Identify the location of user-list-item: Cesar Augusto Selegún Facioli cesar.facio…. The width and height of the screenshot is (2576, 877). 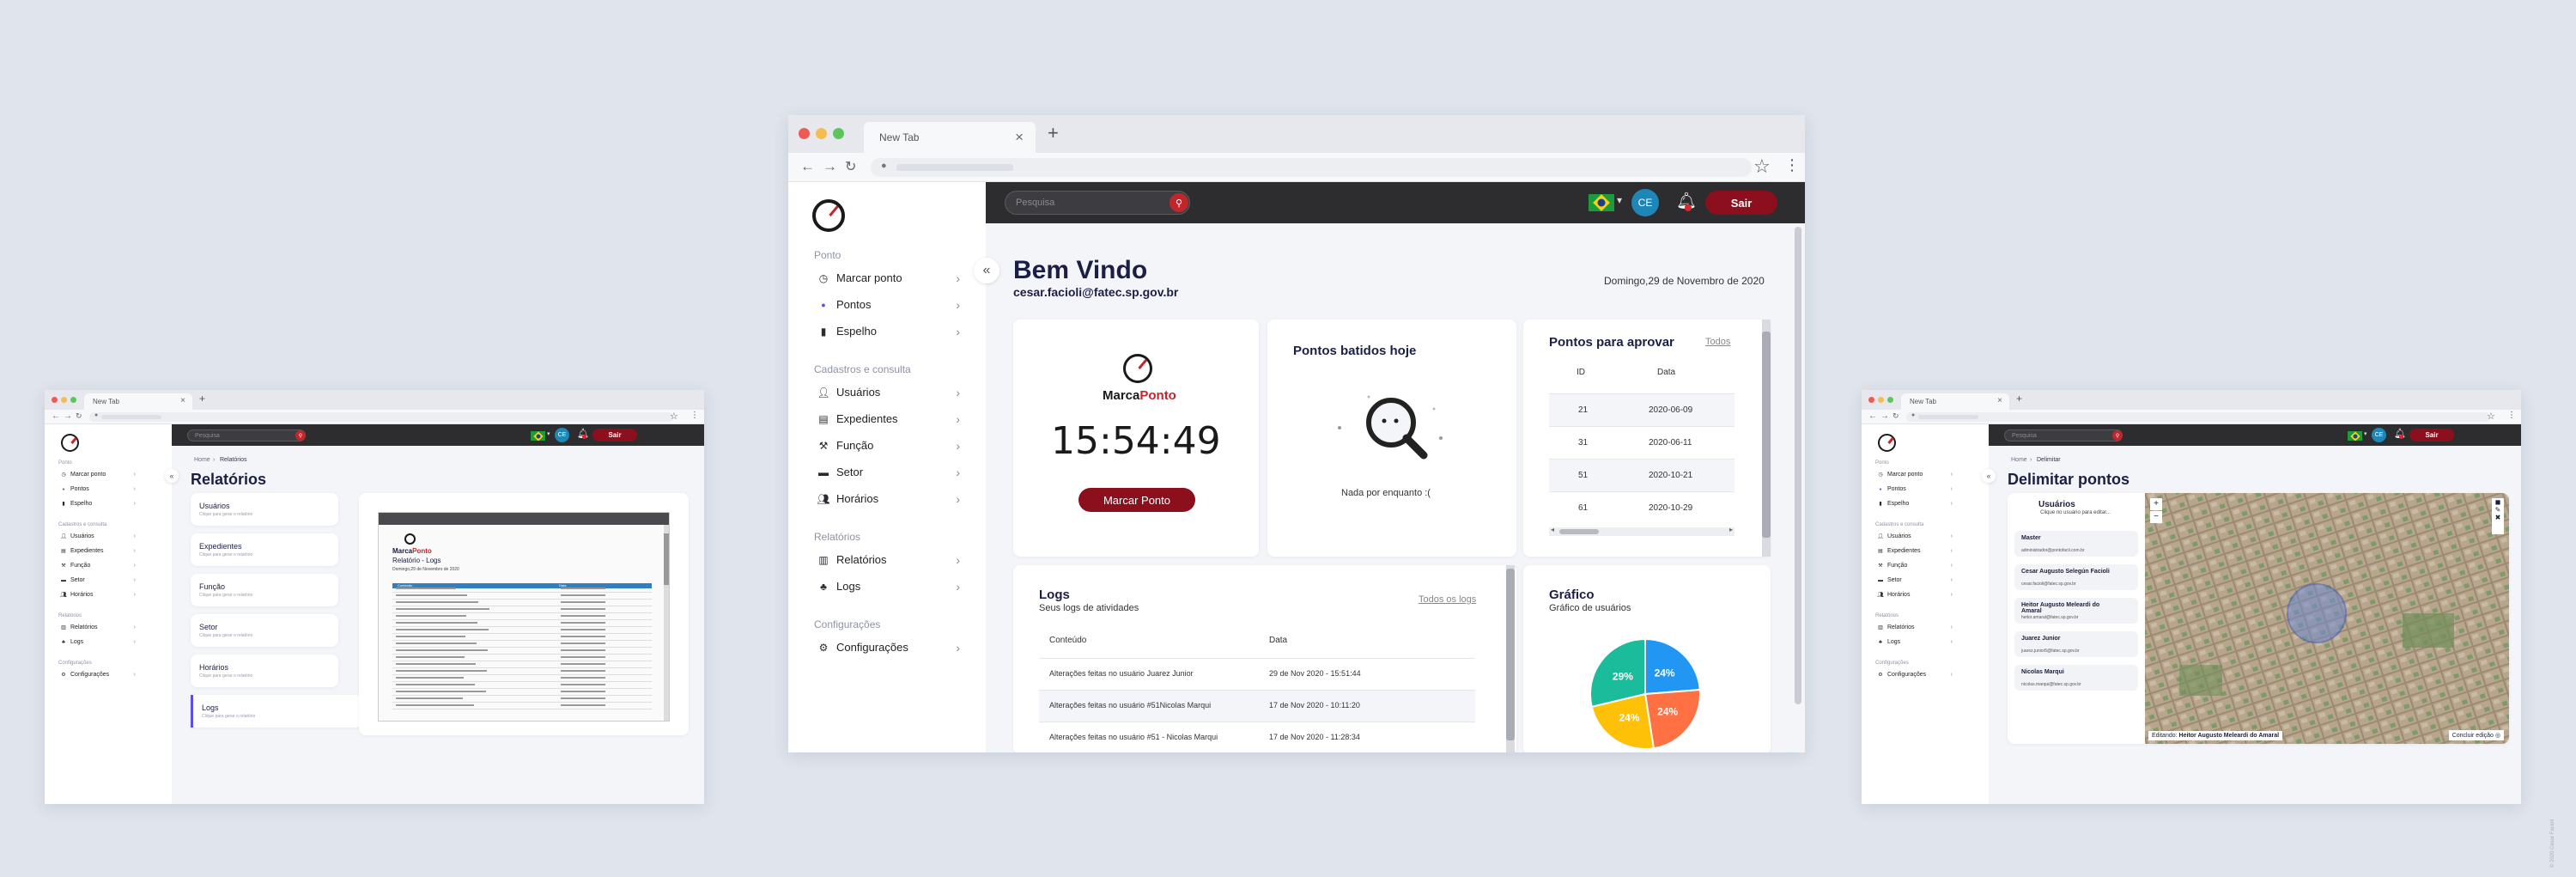
(2076, 577).